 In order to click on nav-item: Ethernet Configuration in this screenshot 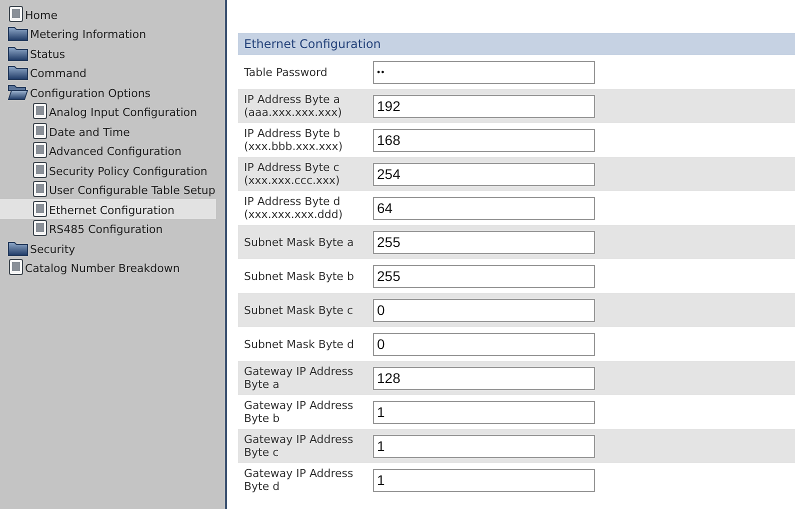, I will do `click(108, 208)`.